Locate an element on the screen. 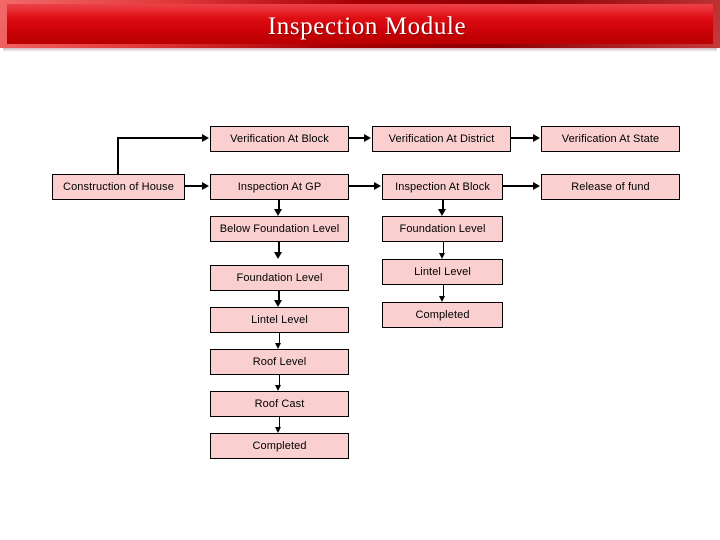  arrowhead-release-of-fund-in is located at coordinates (536, 185).